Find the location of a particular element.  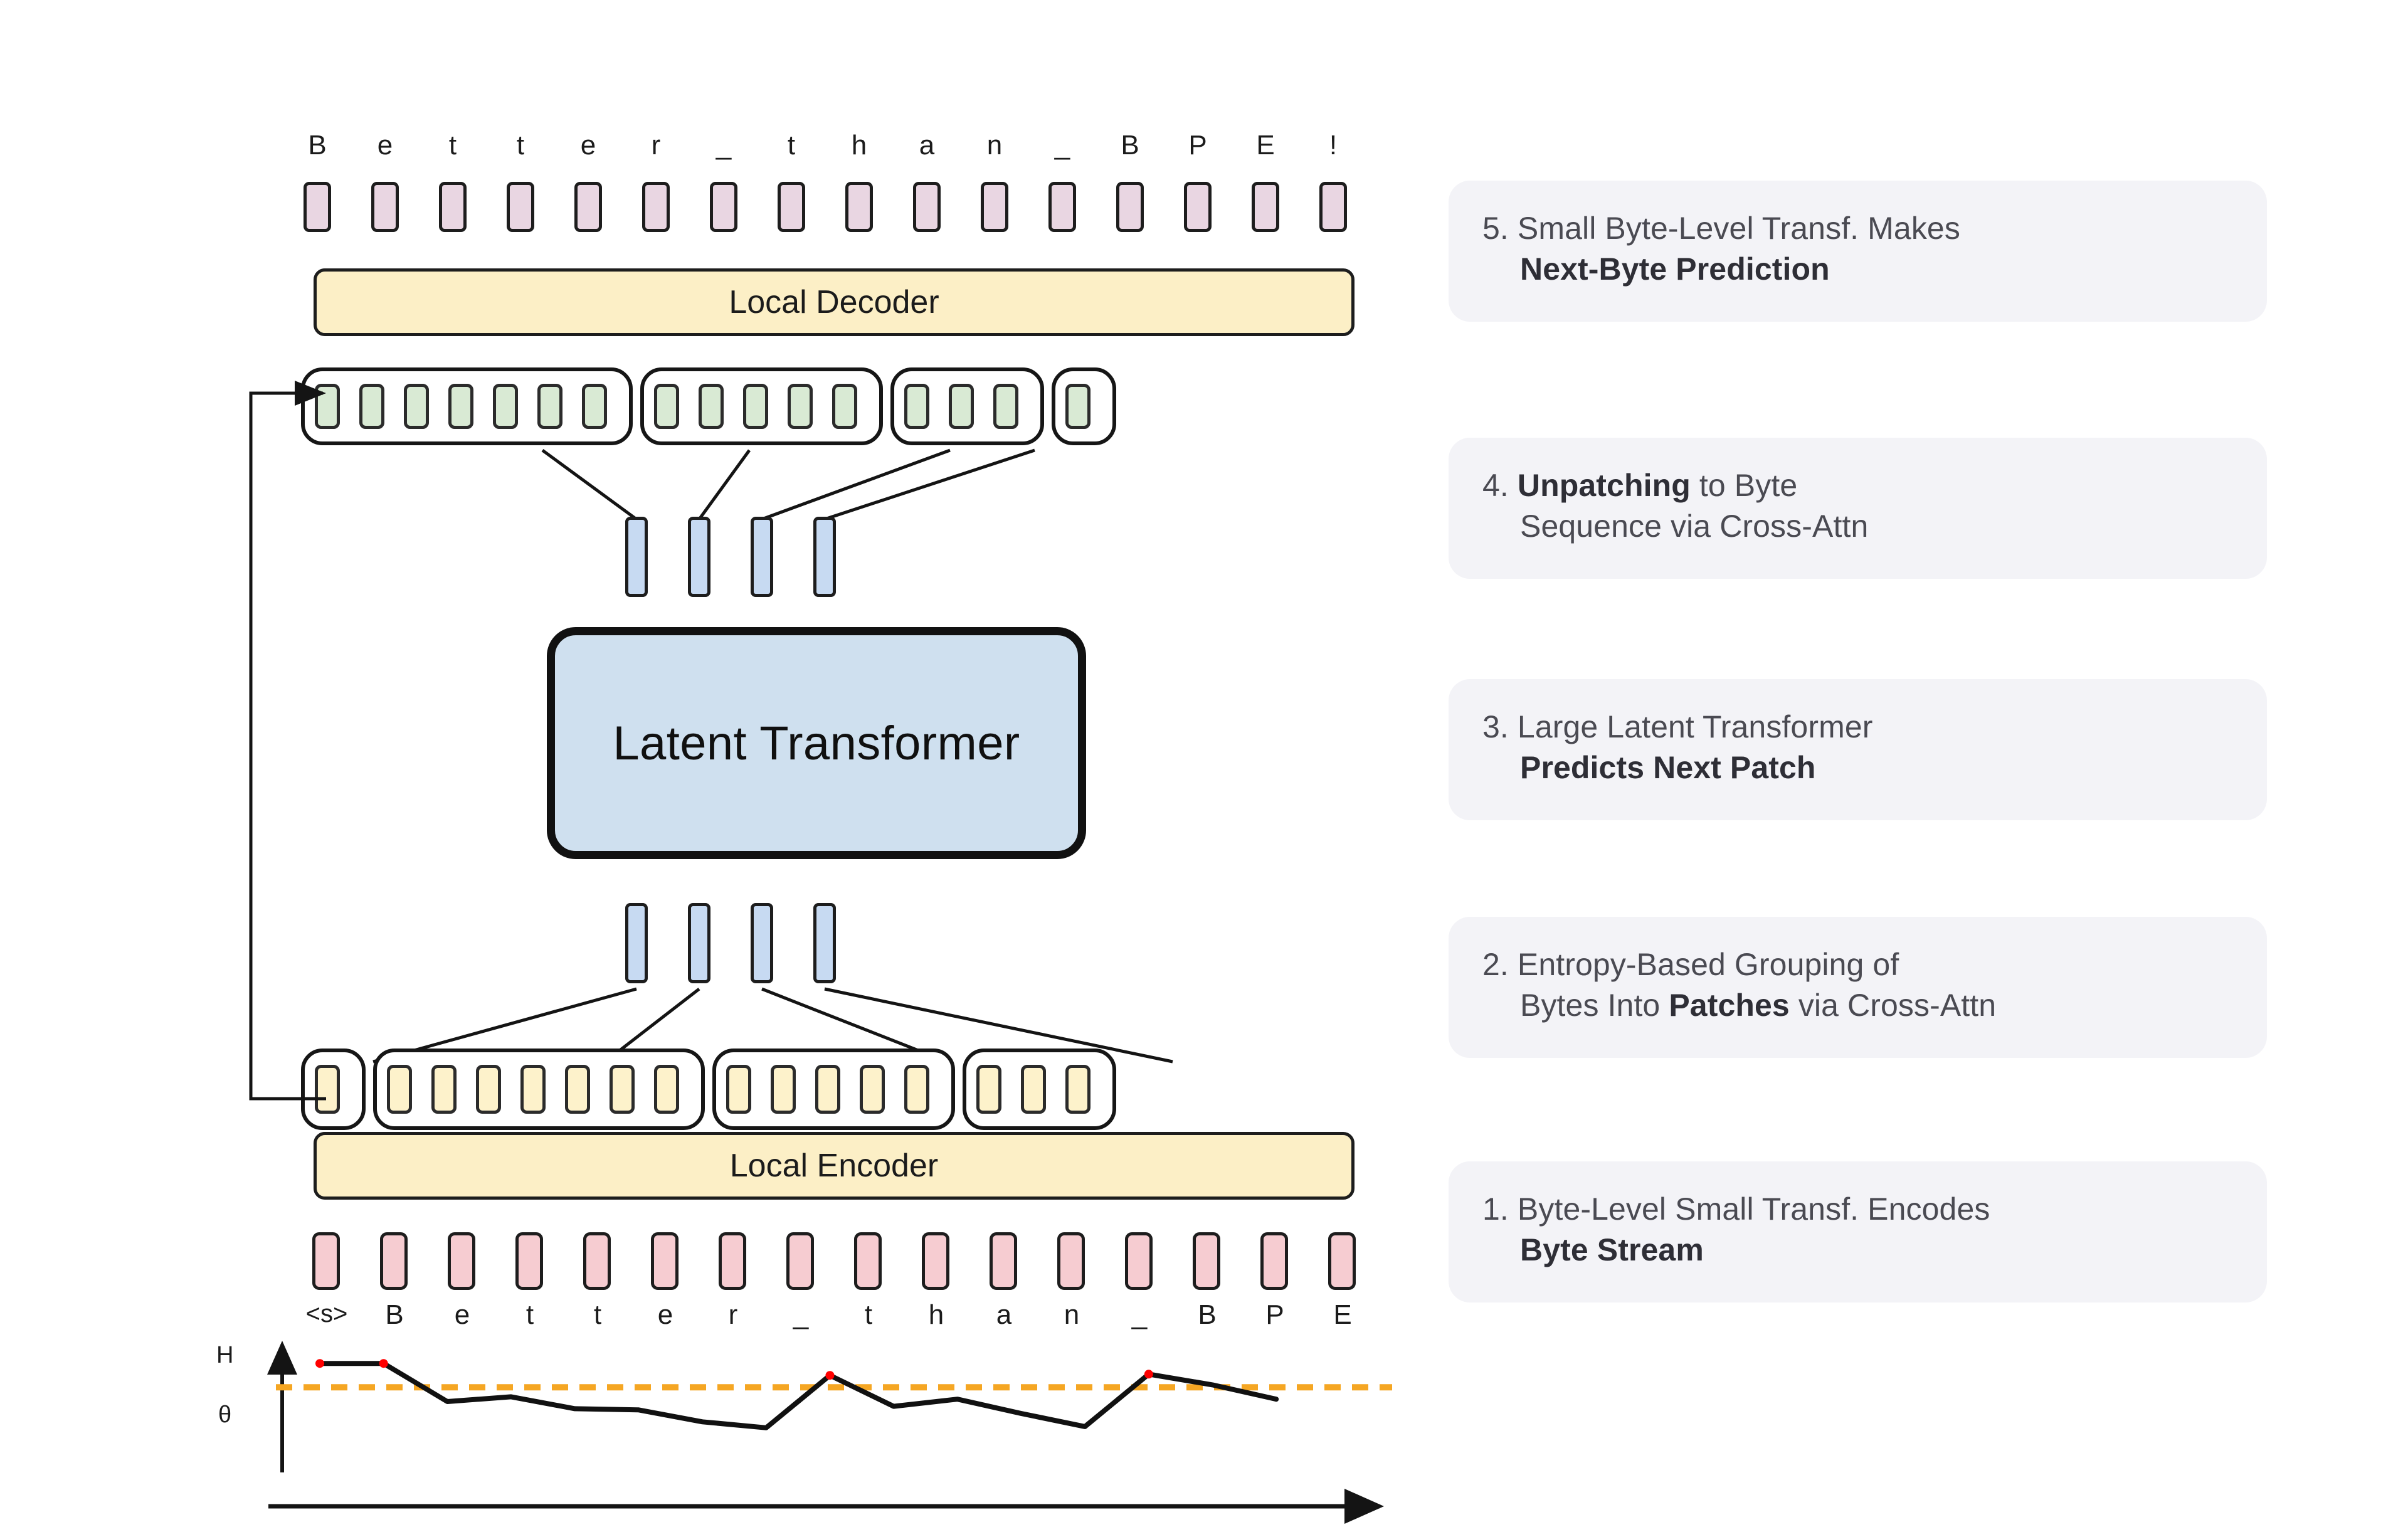

step-3-number: 3. is located at coordinates (1495, 726).